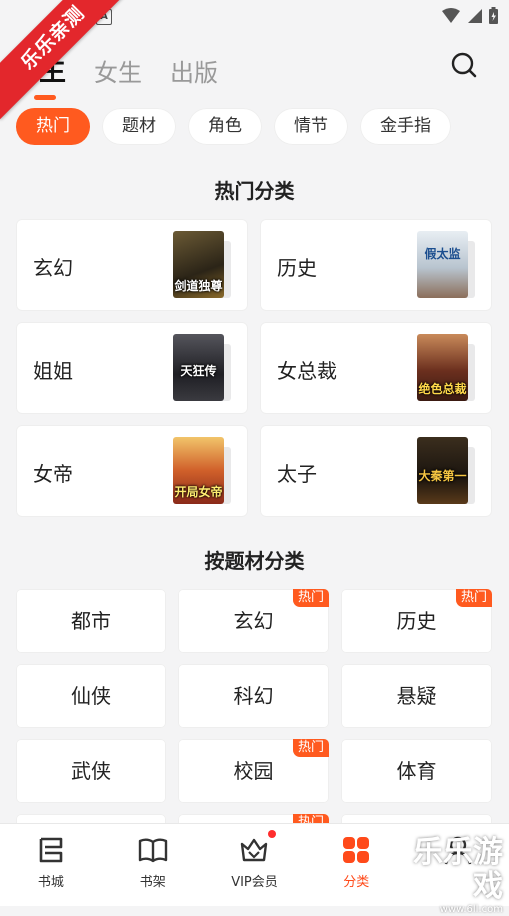 This screenshot has height=916, width=509. Describe the element at coordinates (493, 15) in the screenshot. I see `battery-icon` at that location.